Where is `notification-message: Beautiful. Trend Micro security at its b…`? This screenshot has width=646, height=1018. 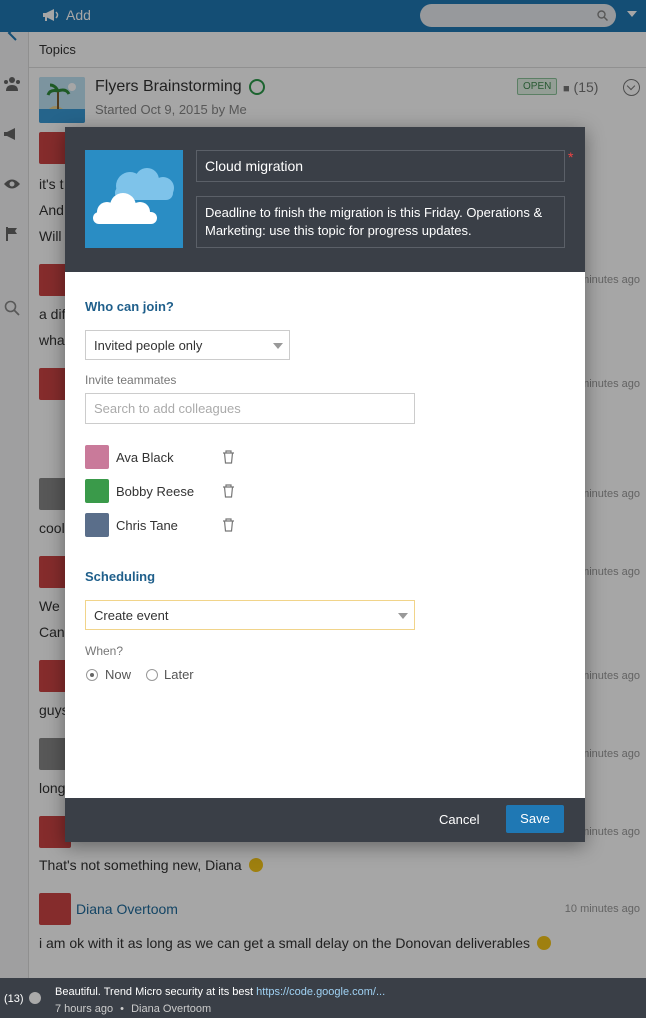 notification-message: Beautiful. Trend Micro security at its b… is located at coordinates (156, 992).